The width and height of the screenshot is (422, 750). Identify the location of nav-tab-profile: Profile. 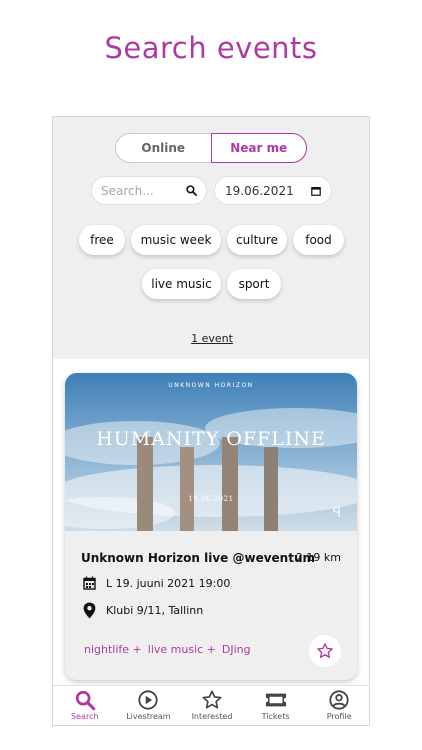
(338, 705).